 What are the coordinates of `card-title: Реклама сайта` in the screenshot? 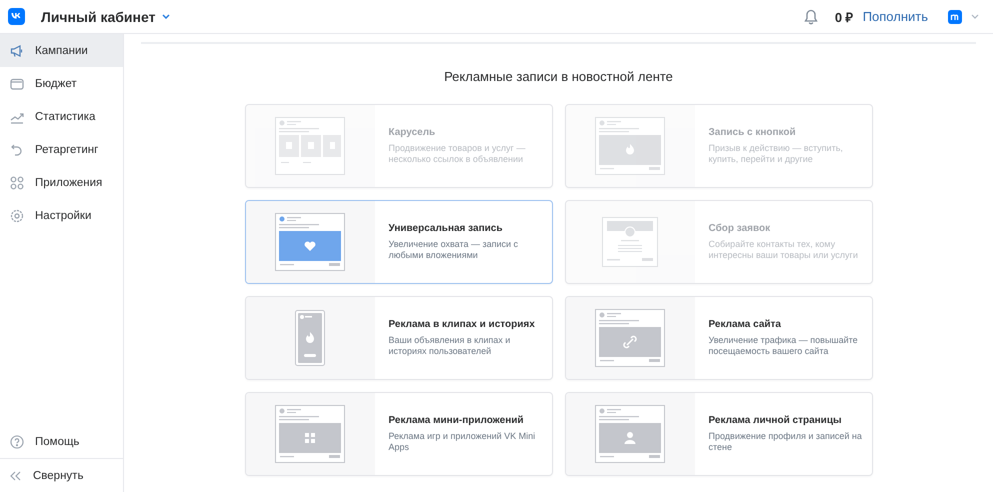 It's located at (745, 324).